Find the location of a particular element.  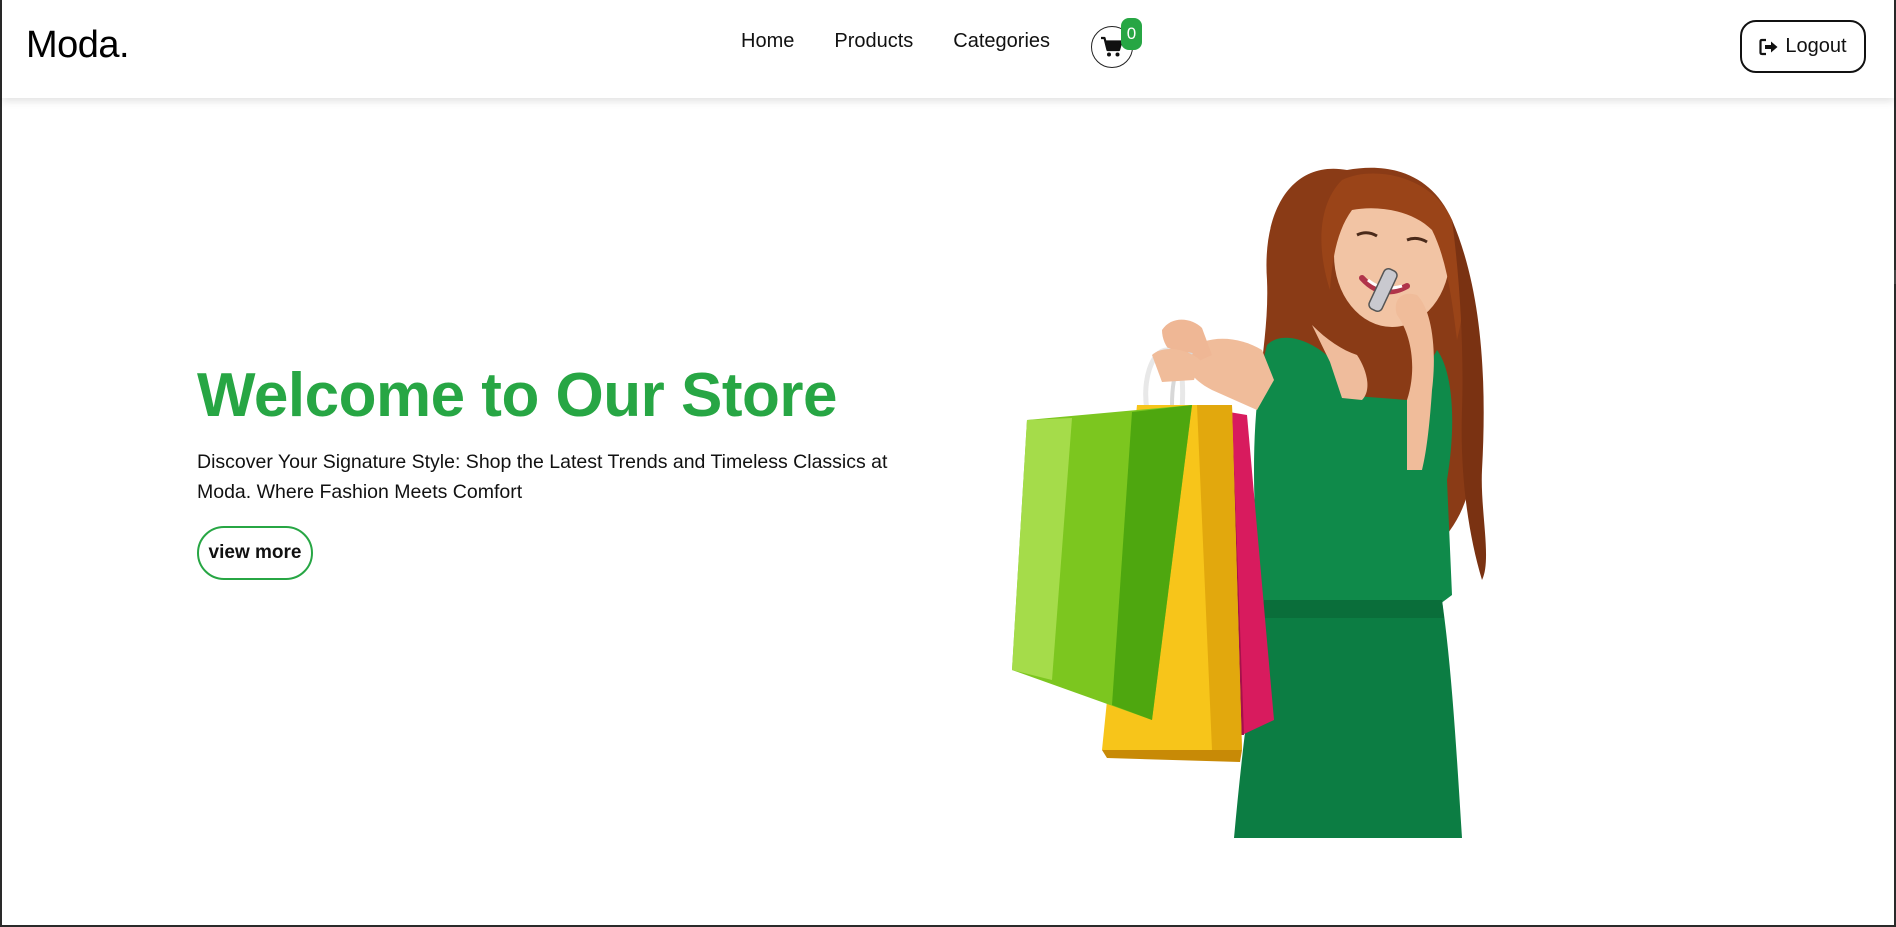

cart-button: 0 is located at coordinates (1116, 43).